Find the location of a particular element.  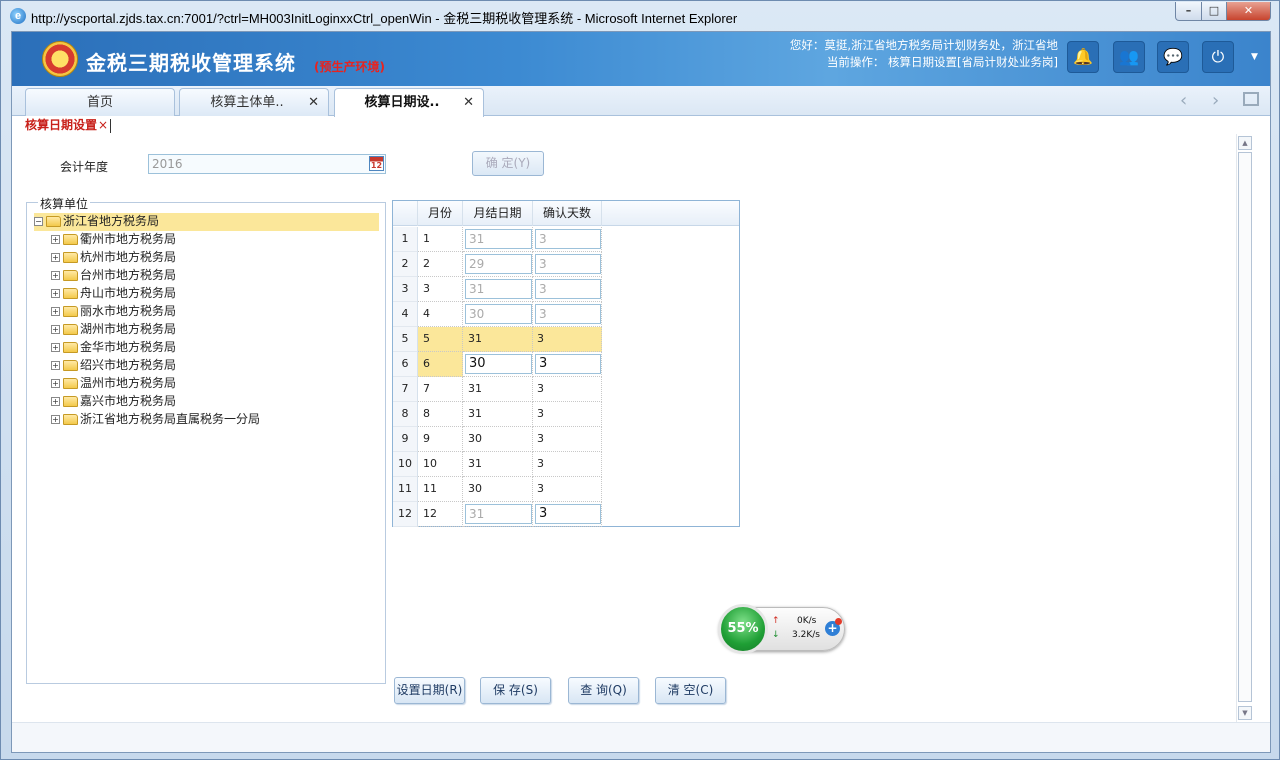

close-window-button: ✕ is located at coordinates (1248, 11).